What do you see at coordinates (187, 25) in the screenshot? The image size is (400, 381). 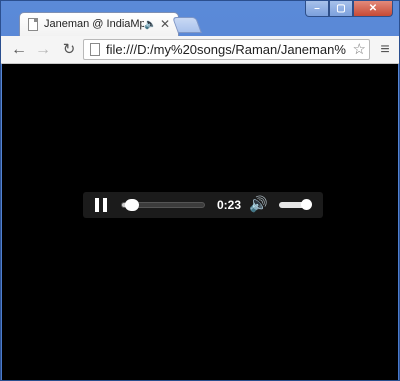 I see `new-tab-button` at bounding box center [187, 25].